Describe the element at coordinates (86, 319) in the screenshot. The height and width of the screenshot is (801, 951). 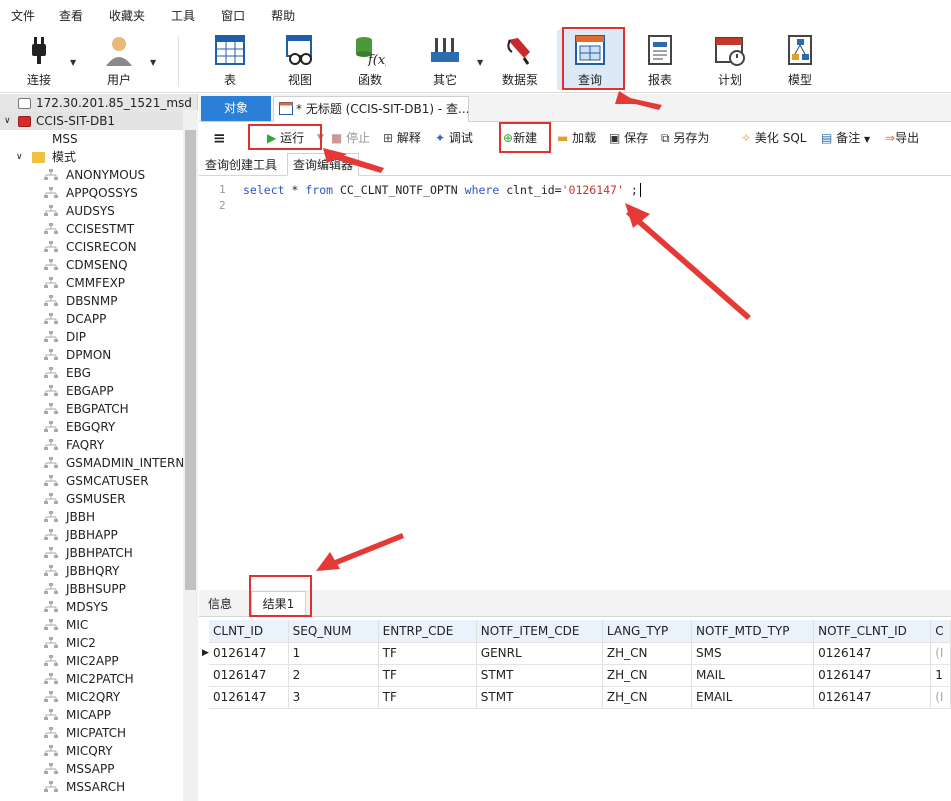
I see `schema-label: DCAPP` at that location.